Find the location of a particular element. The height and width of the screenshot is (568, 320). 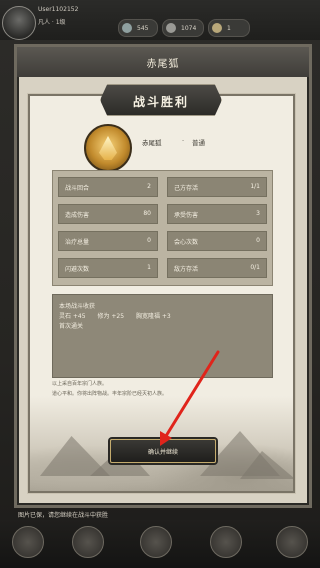

resource-jade: 545 is located at coordinates (138, 28).